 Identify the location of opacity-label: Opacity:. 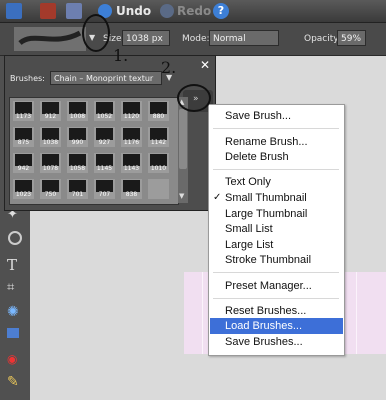
(322, 39).